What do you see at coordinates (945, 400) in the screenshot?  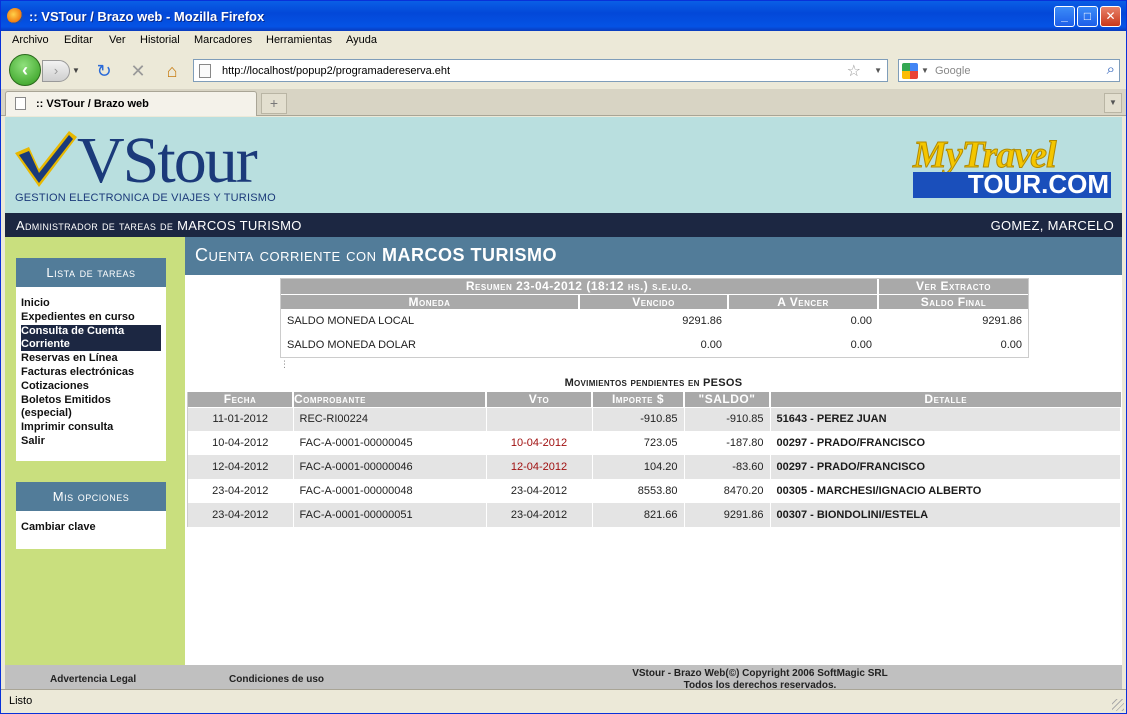 I see `column-header: Detalle` at bounding box center [945, 400].